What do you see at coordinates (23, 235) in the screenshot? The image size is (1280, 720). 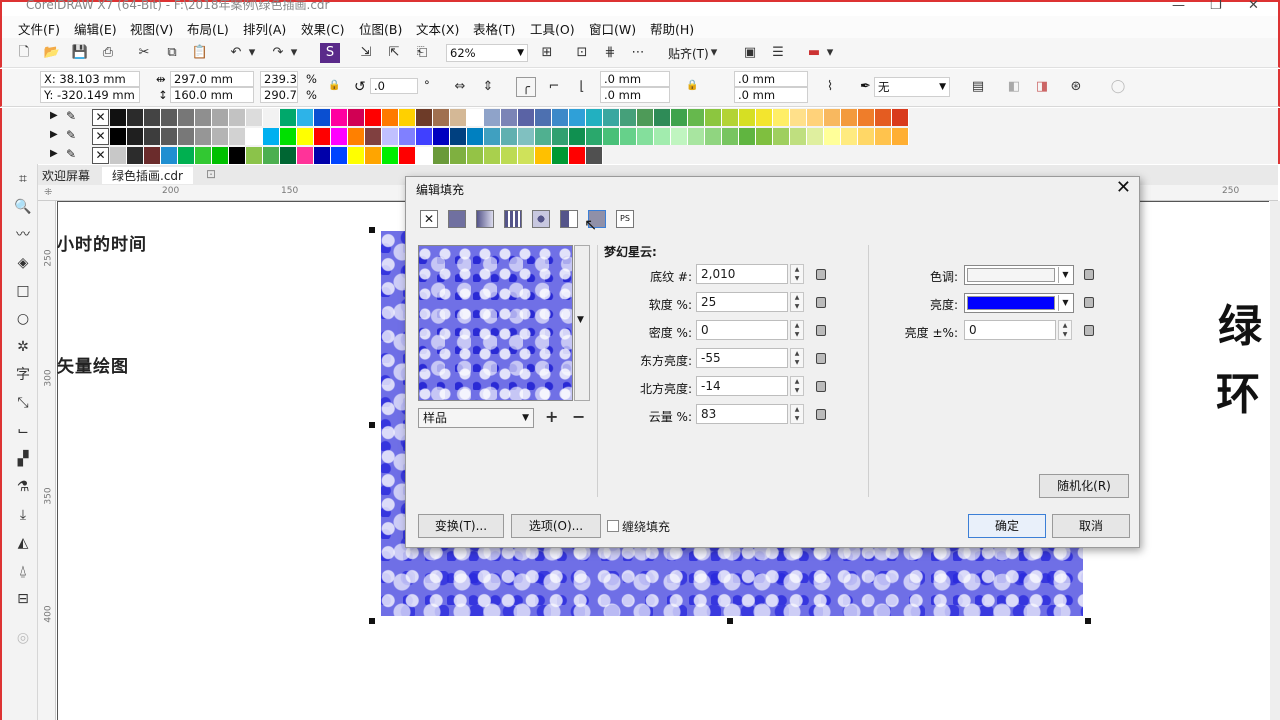 I see `freehand-tool-icon: 〰` at bounding box center [23, 235].